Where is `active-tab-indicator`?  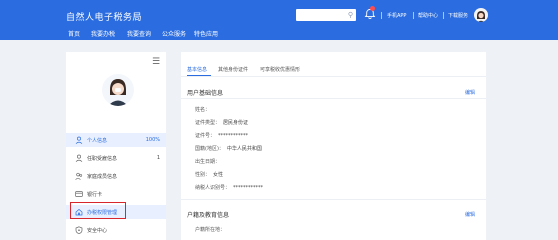
active-tab-indicator is located at coordinates (199, 75).